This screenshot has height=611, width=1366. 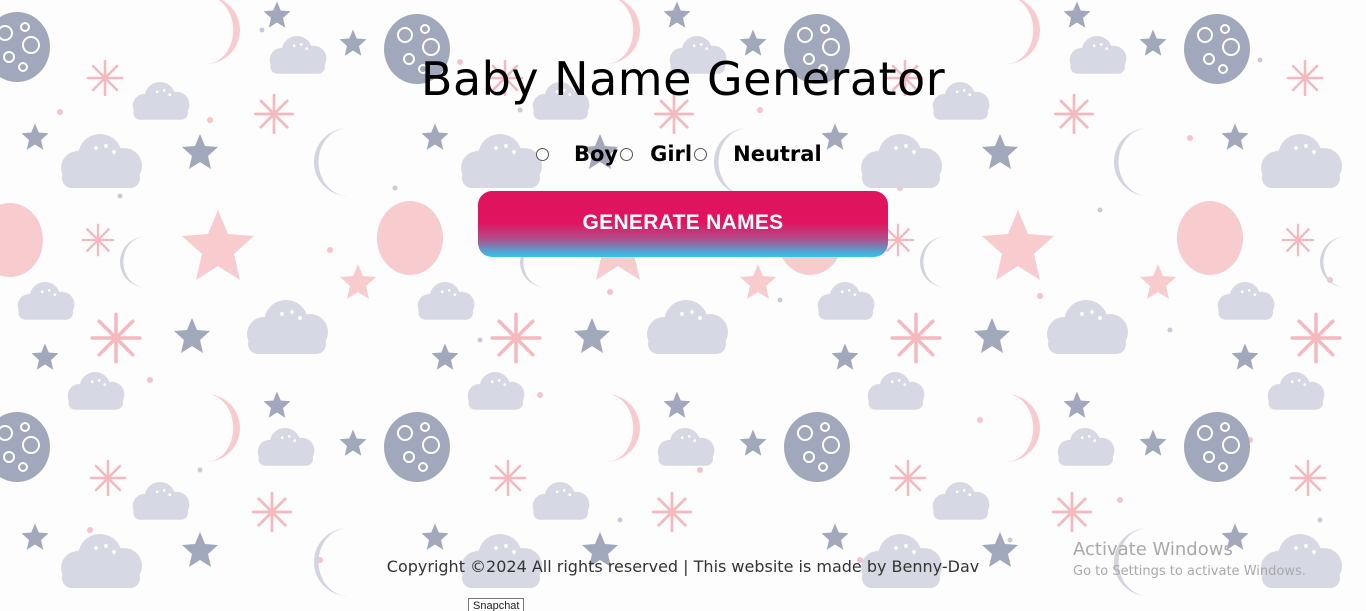 I want to click on gender-option-boy: Boy, so click(x=577, y=154).